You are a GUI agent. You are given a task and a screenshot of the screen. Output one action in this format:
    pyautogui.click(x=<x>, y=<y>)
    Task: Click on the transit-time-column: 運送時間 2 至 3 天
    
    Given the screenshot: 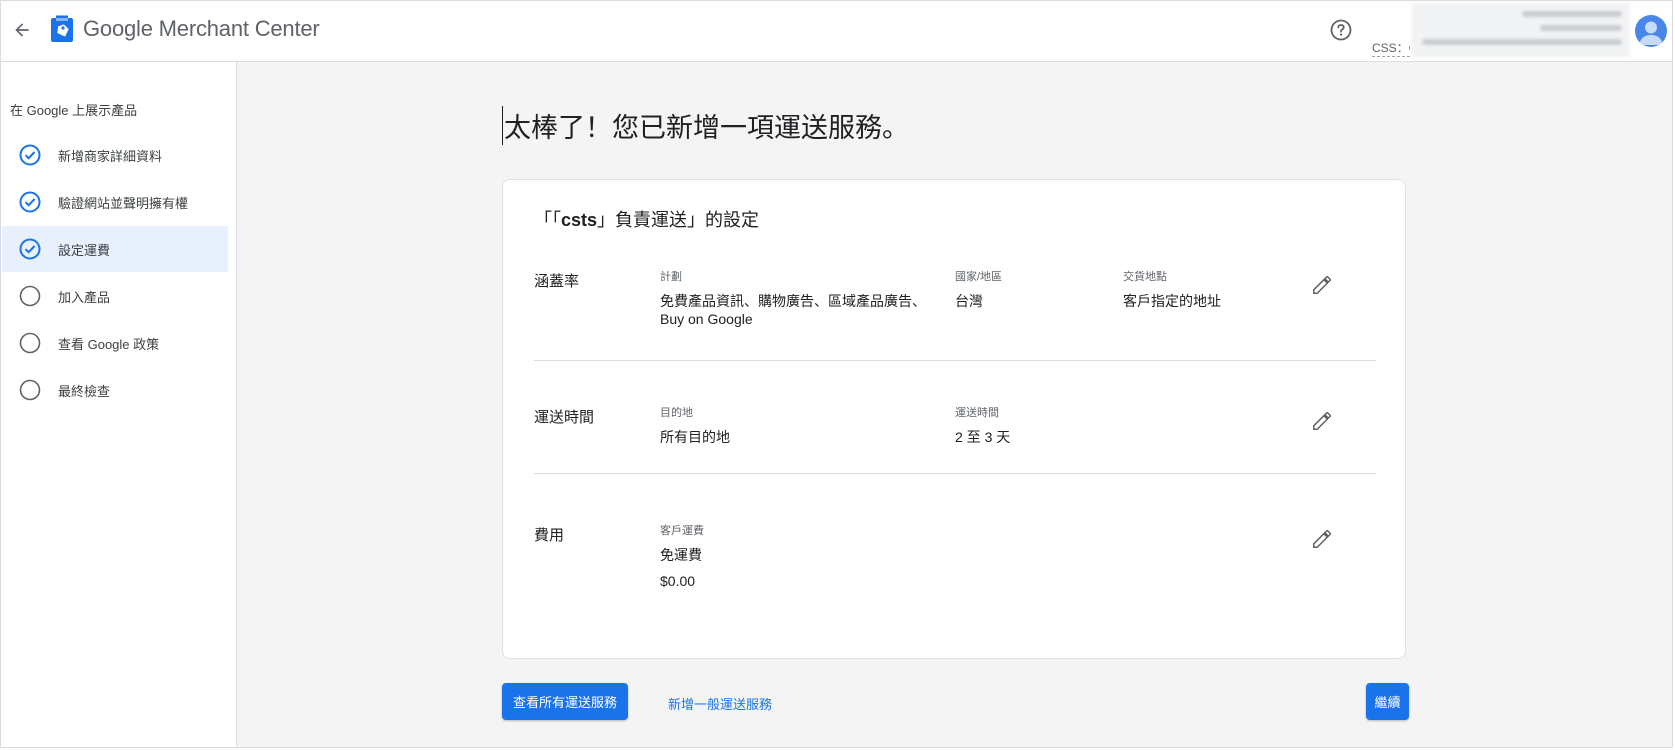 What is the action you would take?
    pyautogui.click(x=1055, y=425)
    